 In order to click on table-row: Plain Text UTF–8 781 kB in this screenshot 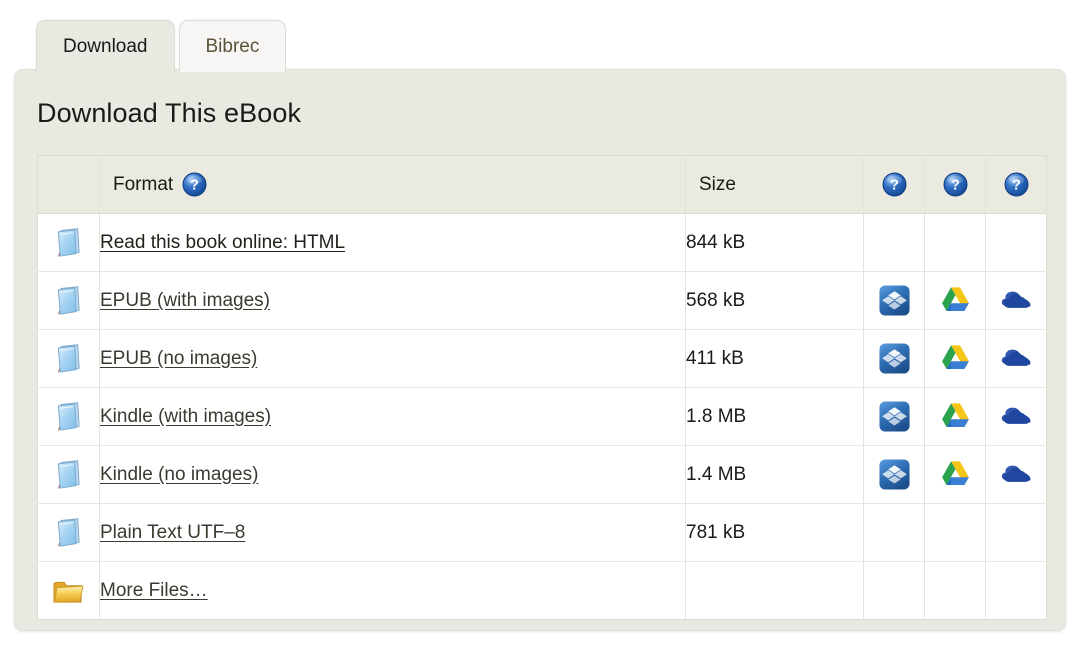, I will do `click(542, 532)`.